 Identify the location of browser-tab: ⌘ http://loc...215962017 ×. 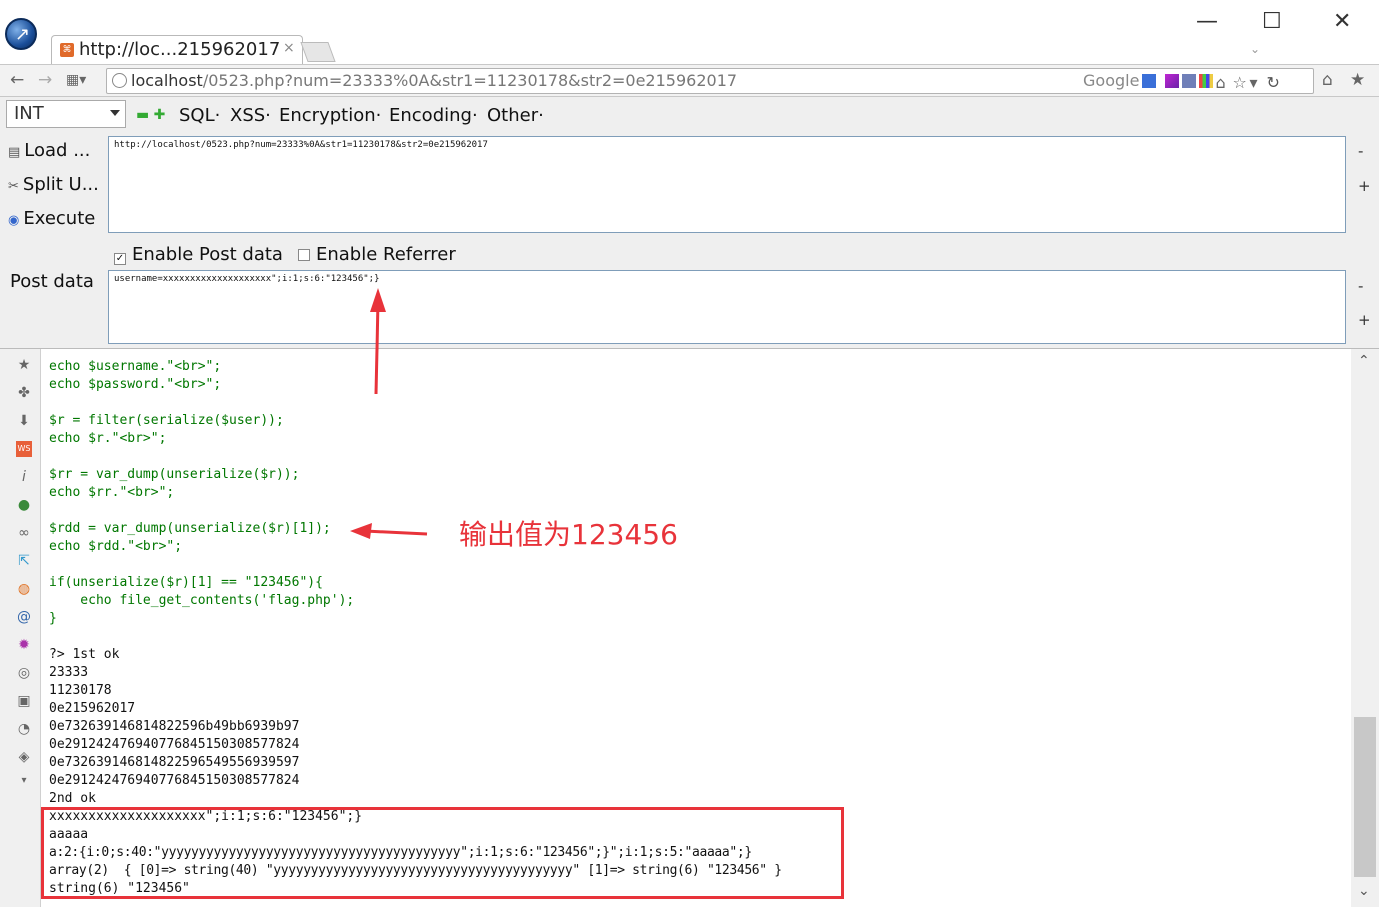
(177, 49).